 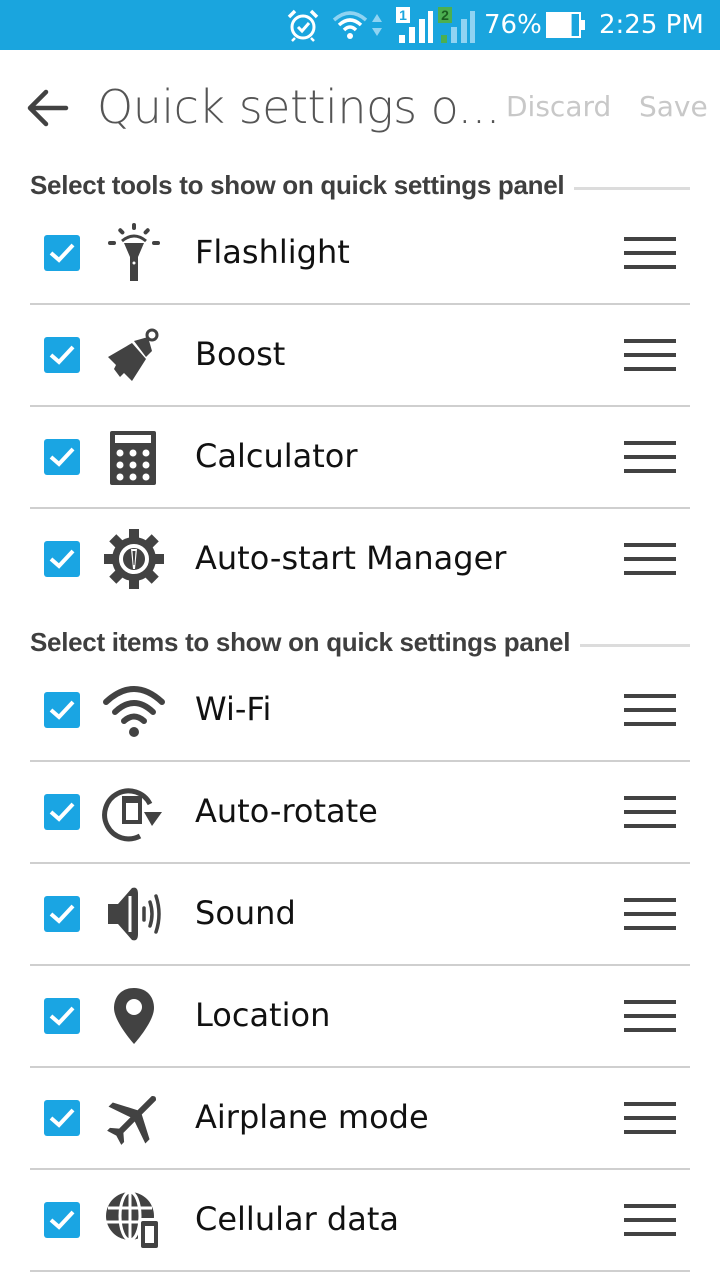 I want to click on item-label: Boost, so click(x=240, y=354).